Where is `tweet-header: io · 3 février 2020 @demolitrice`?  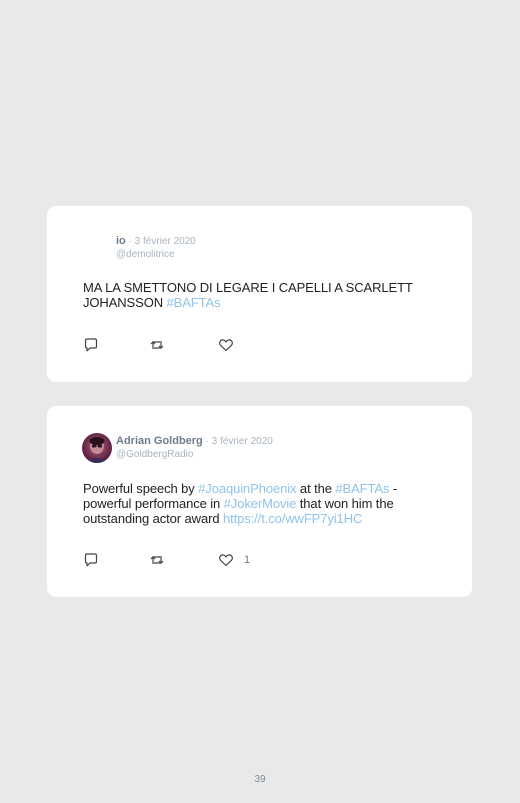
tweet-header: io · 3 février 2020 @demolitrice is located at coordinates (156, 248).